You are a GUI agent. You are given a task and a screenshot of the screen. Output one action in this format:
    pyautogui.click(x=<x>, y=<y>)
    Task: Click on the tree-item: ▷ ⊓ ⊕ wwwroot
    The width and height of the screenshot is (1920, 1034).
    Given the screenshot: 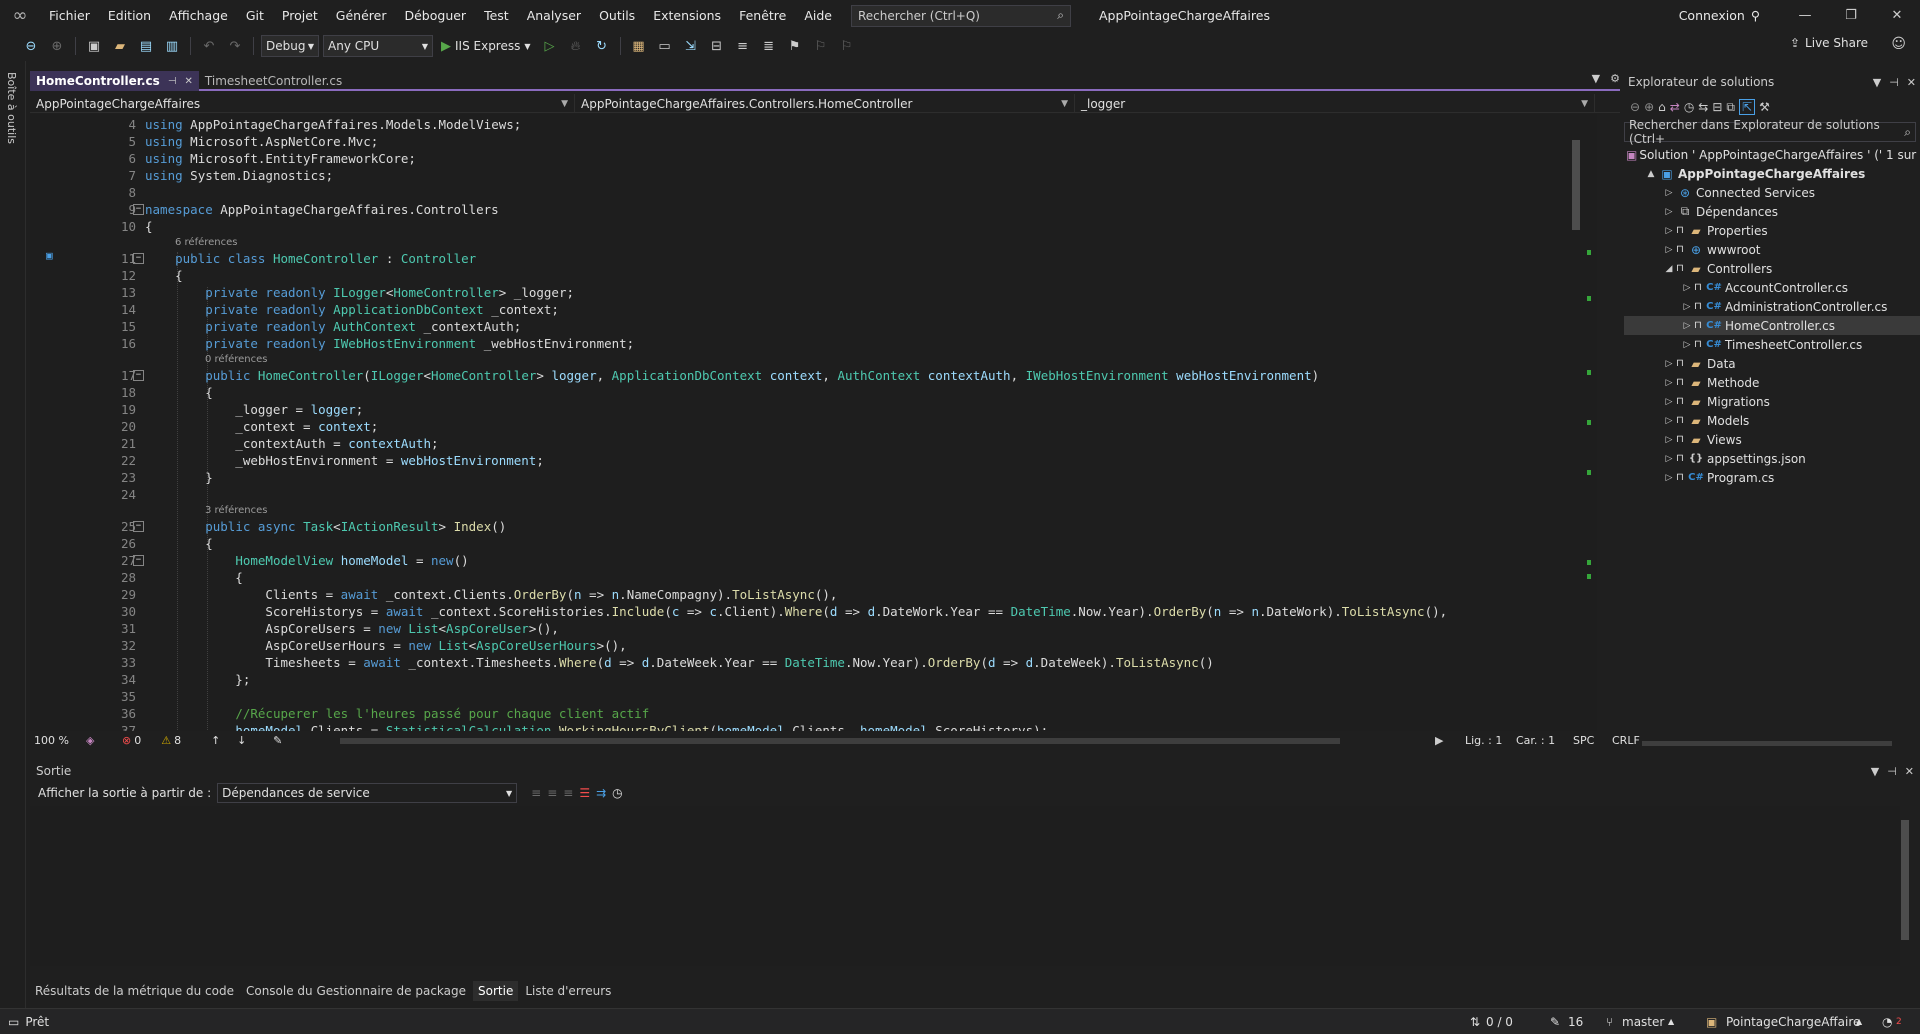 What is the action you would take?
    pyautogui.click(x=1772, y=249)
    